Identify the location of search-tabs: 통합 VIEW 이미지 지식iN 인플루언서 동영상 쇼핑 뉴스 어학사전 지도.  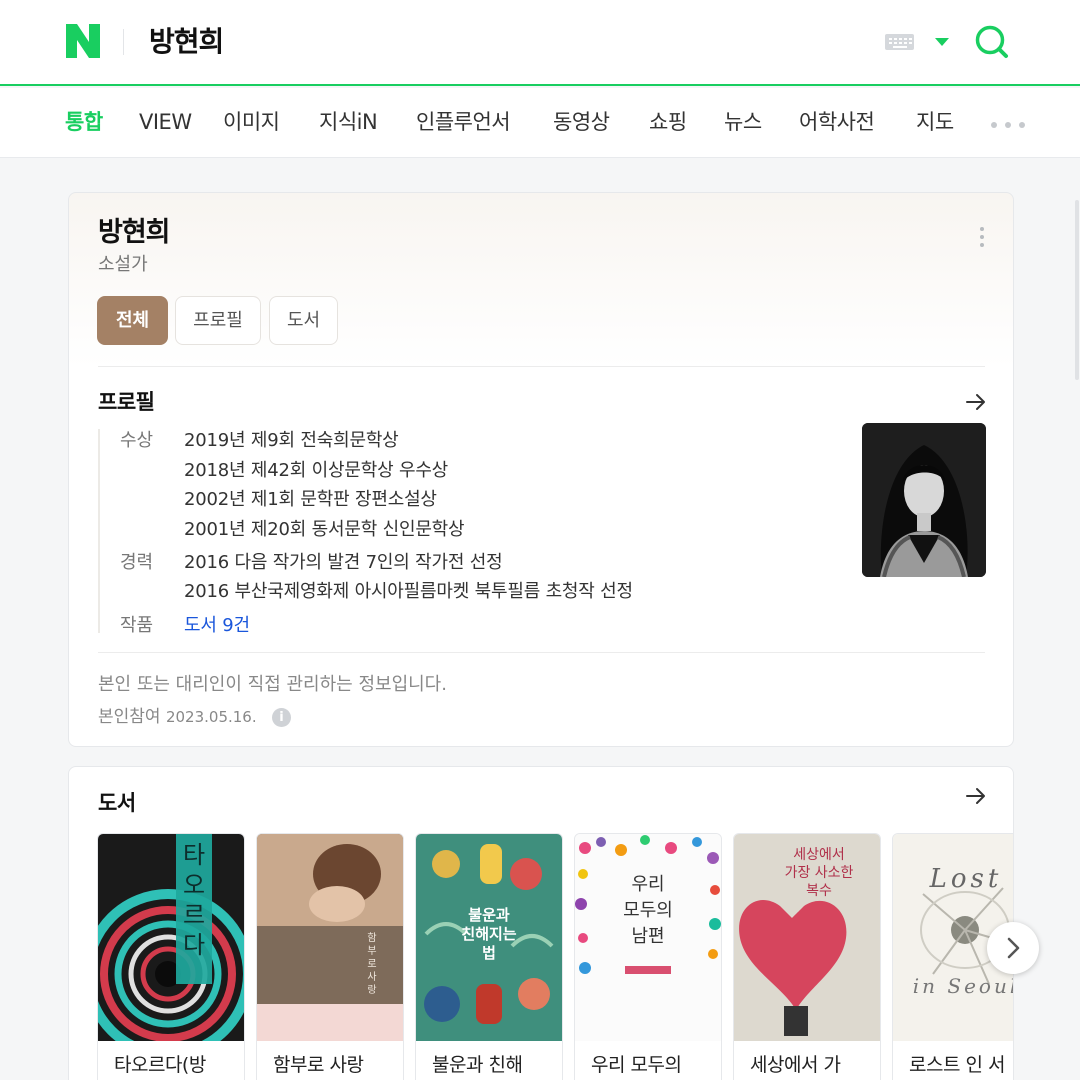
(540, 123).